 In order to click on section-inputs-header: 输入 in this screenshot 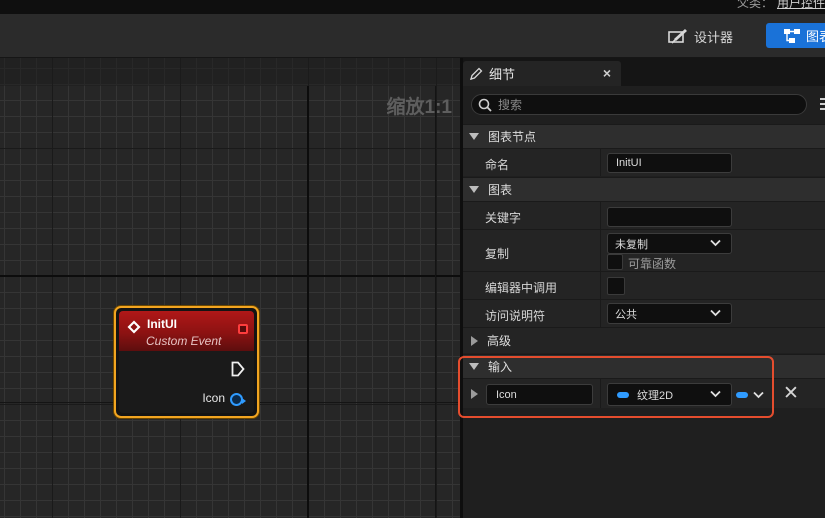, I will do `click(644, 366)`.